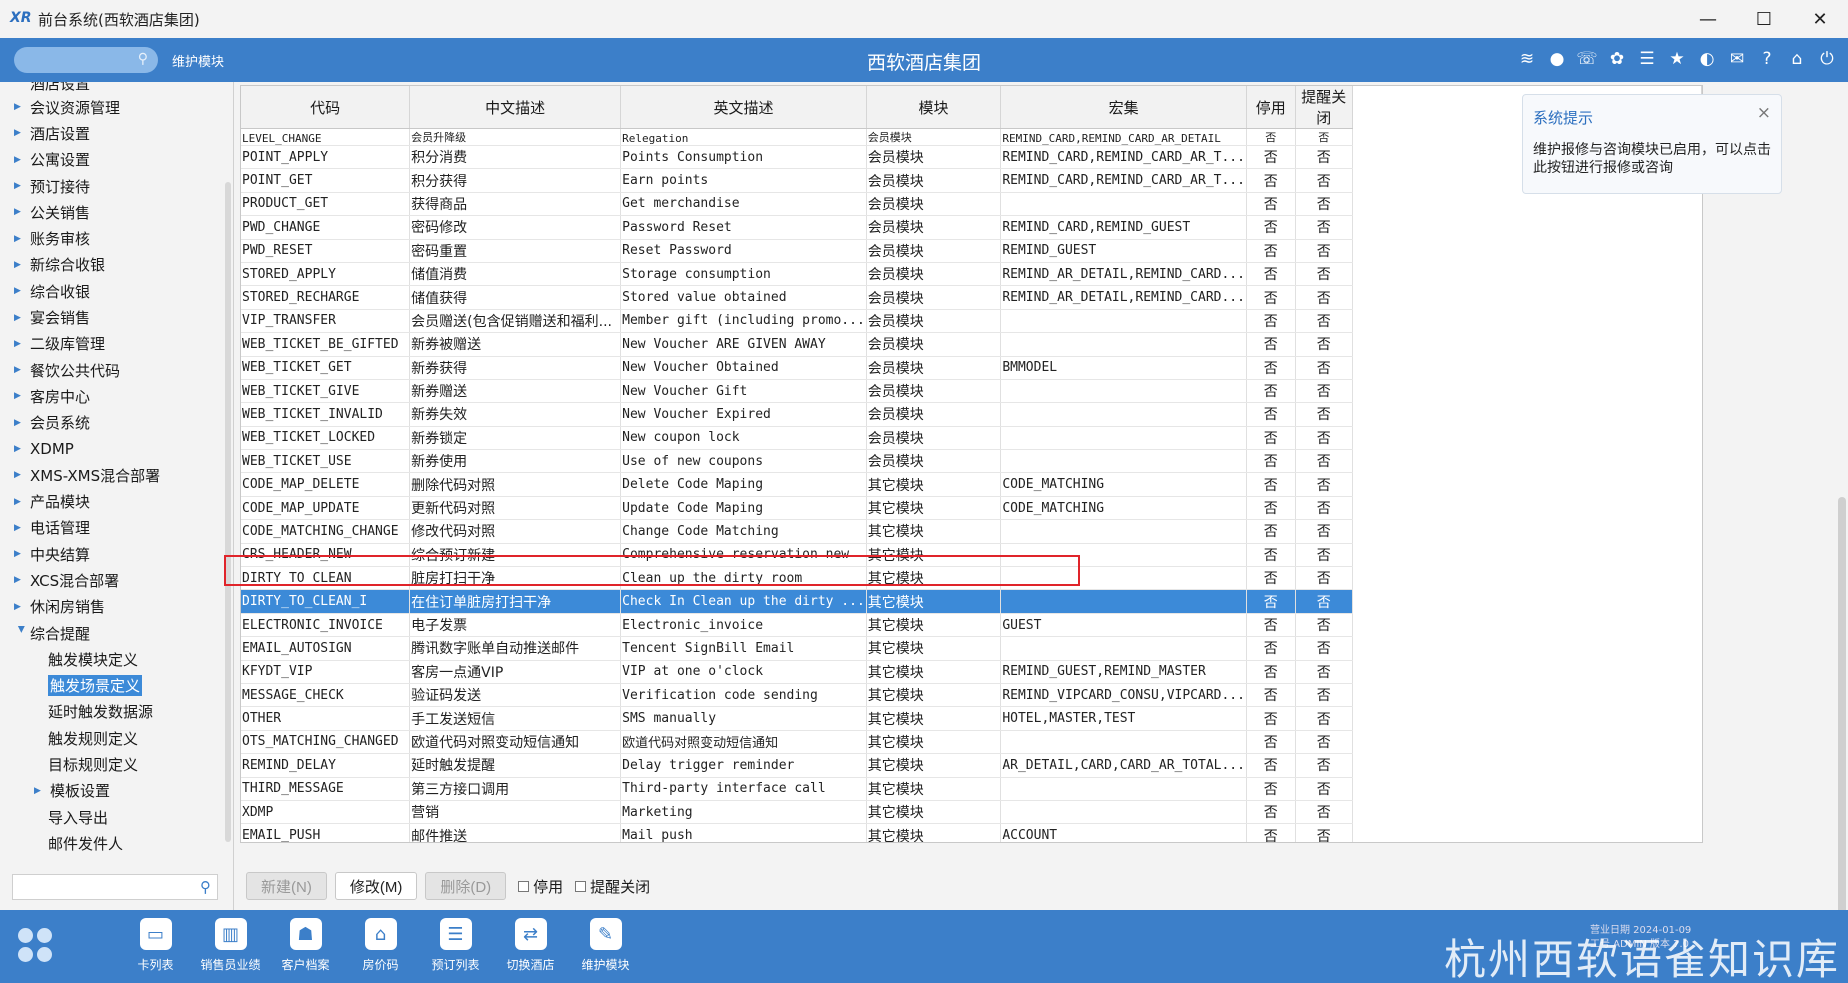 This screenshot has width=1848, height=983. Describe the element at coordinates (111, 238) in the screenshot. I see `sidebar-item: ▶ 账务审核` at that location.